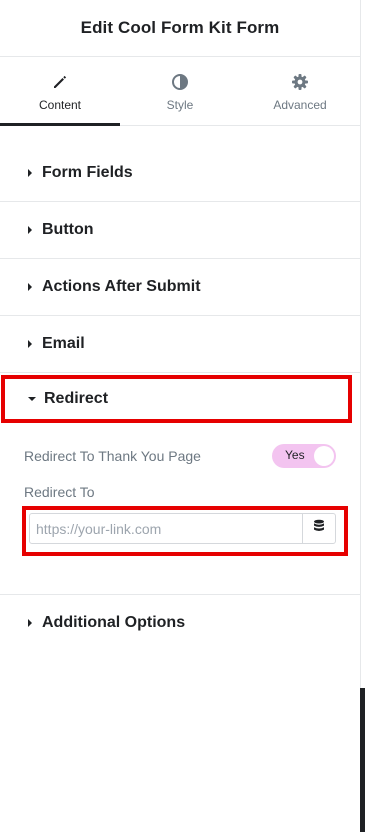  I want to click on section-actions-title: Actions After Submit, so click(121, 286).